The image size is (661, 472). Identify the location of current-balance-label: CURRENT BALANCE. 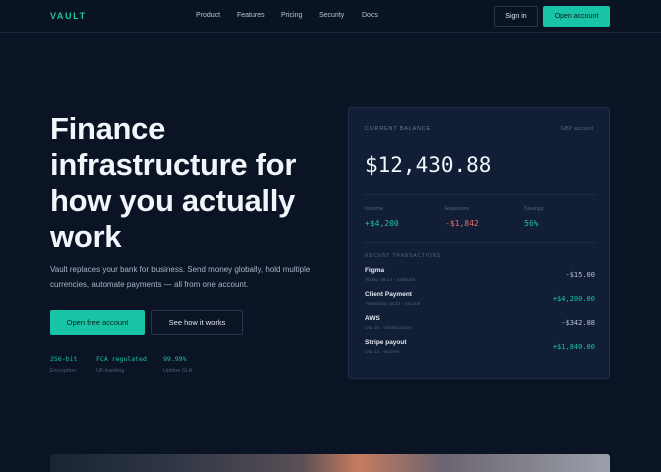
(398, 129).